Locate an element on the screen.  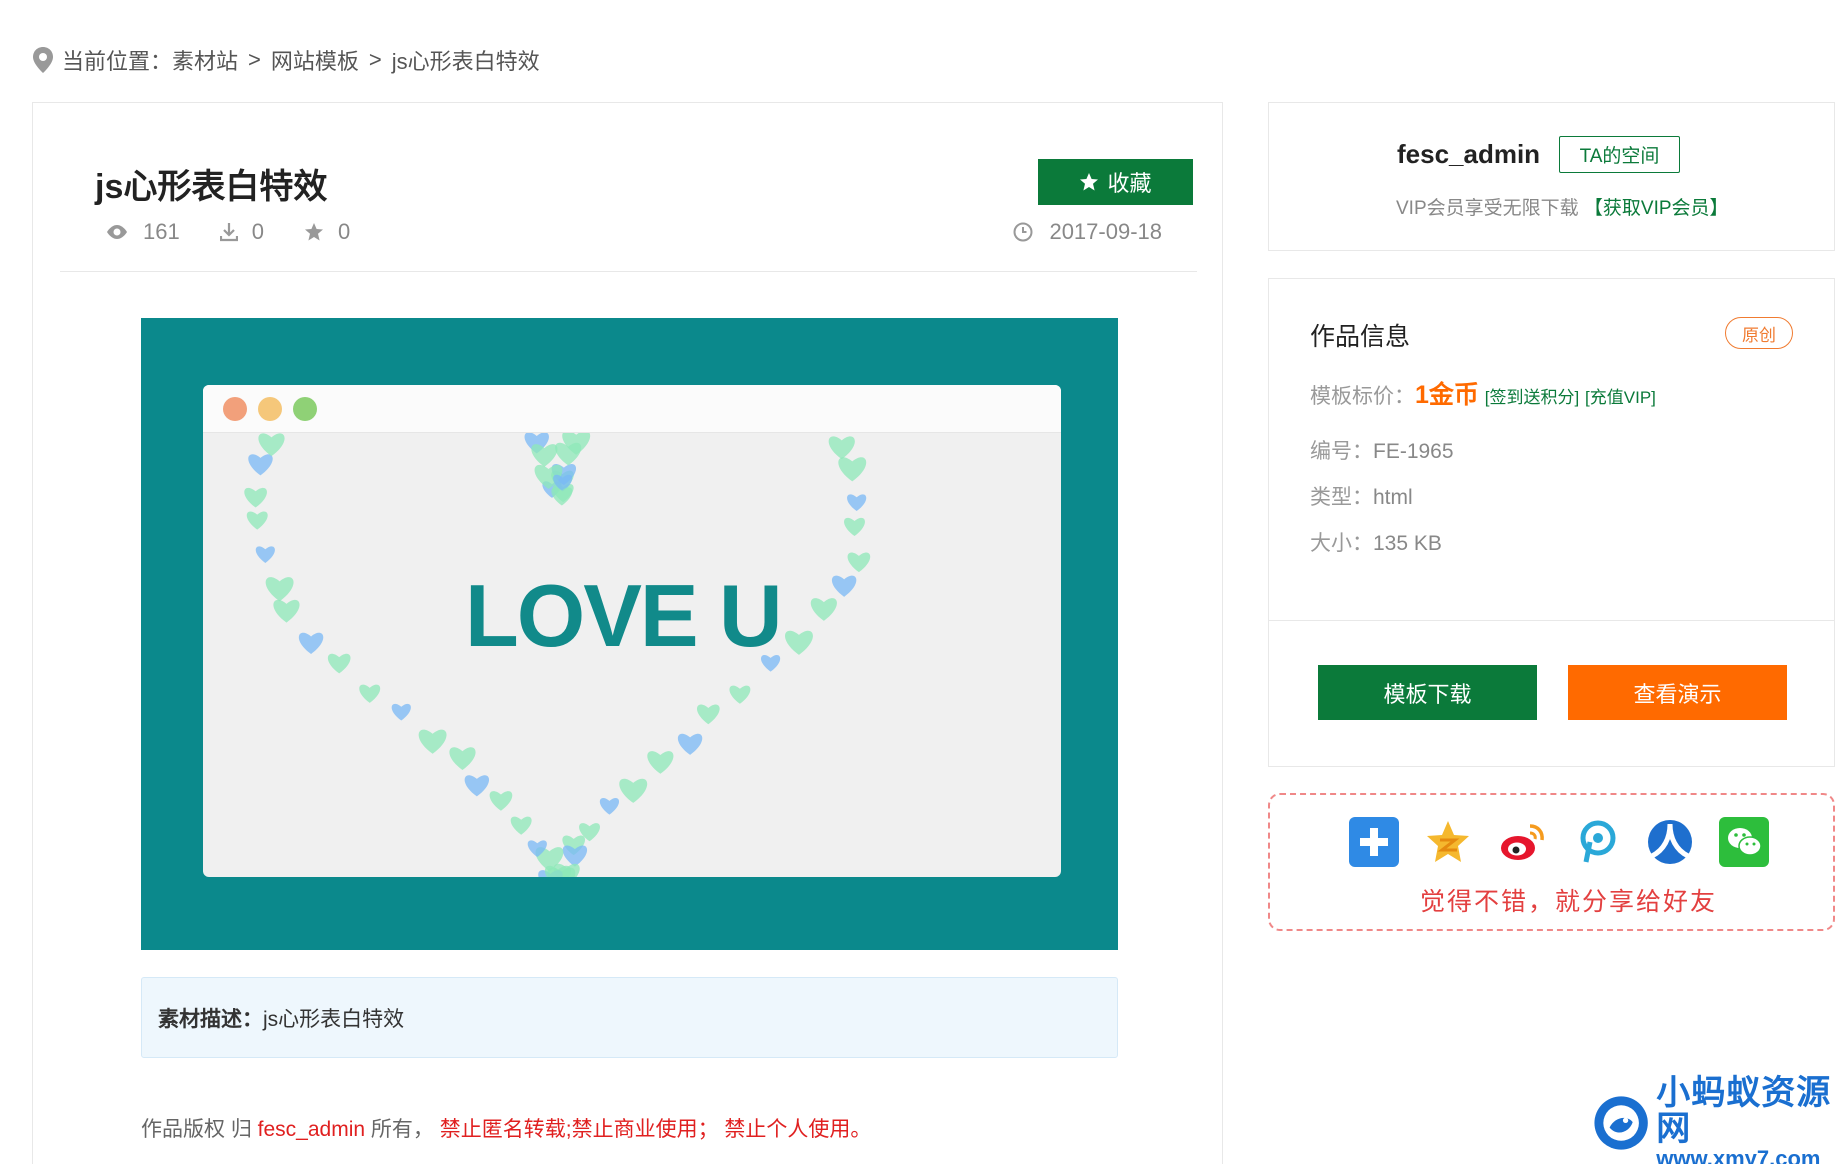
page-title: js心形表白特效 is located at coordinates (211, 187).